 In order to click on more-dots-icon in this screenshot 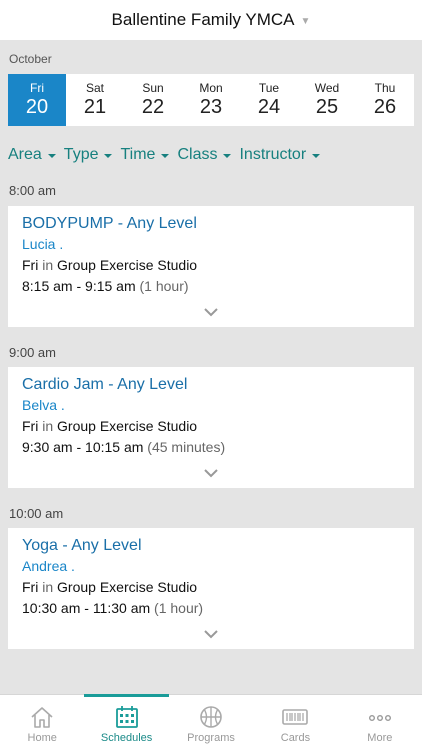, I will do `click(379, 717)`.